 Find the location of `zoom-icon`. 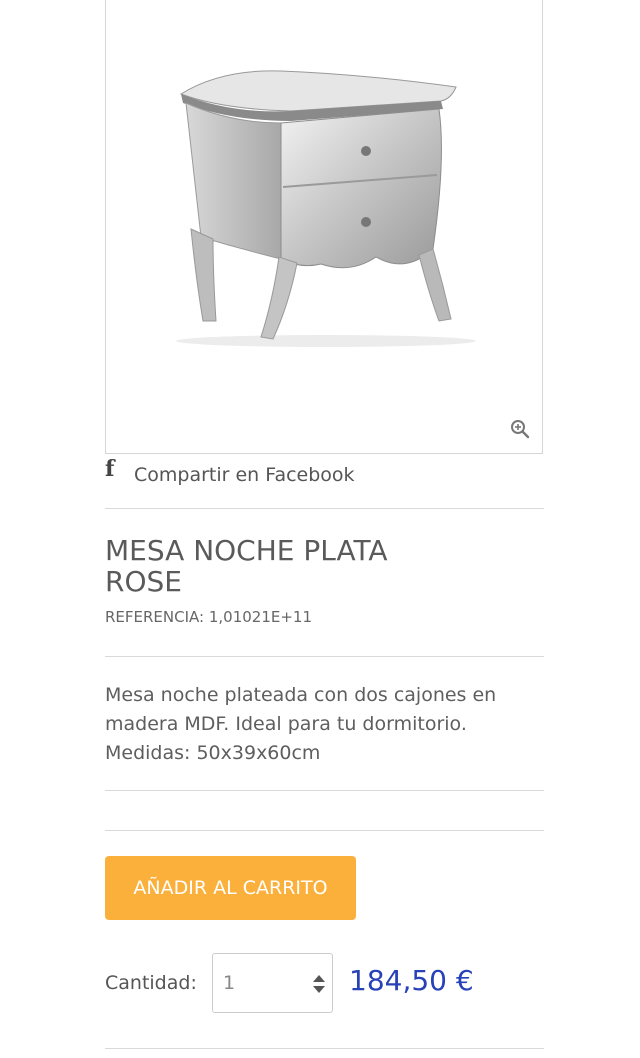

zoom-icon is located at coordinates (520, 429).